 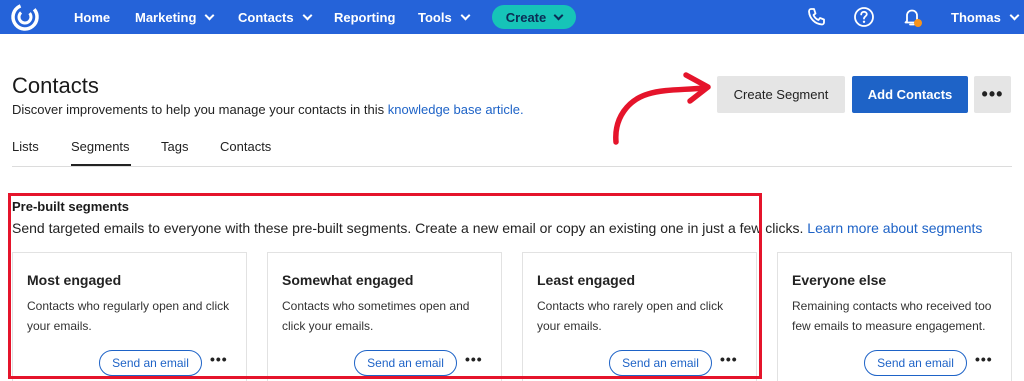 I want to click on nav-marketing: Marketing, so click(x=175, y=17).